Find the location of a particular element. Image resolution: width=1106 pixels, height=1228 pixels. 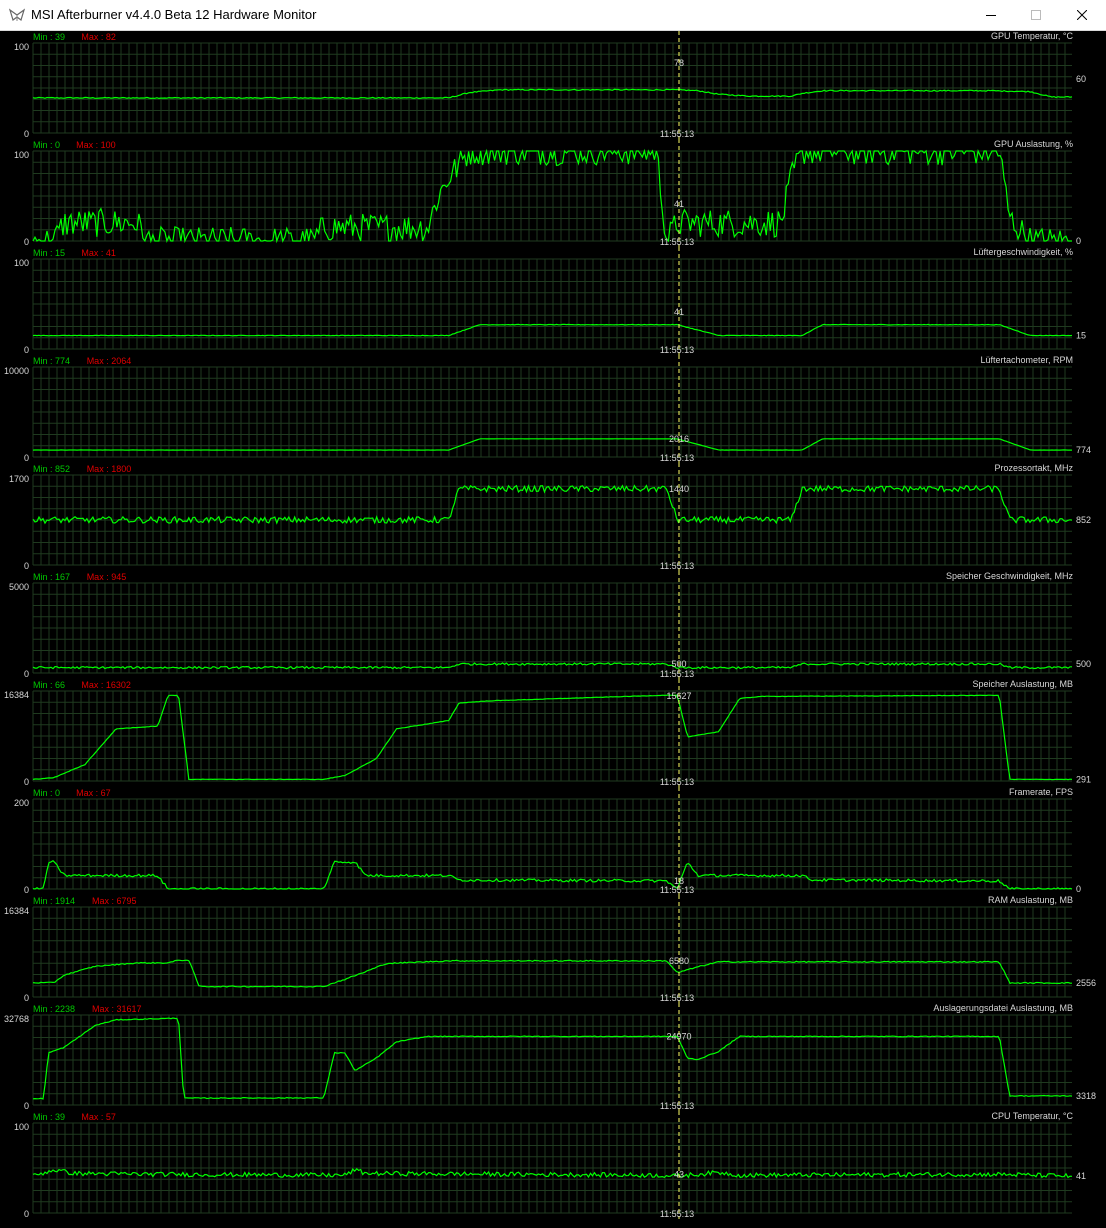

current-value: 3318 is located at coordinates (1086, 1096).